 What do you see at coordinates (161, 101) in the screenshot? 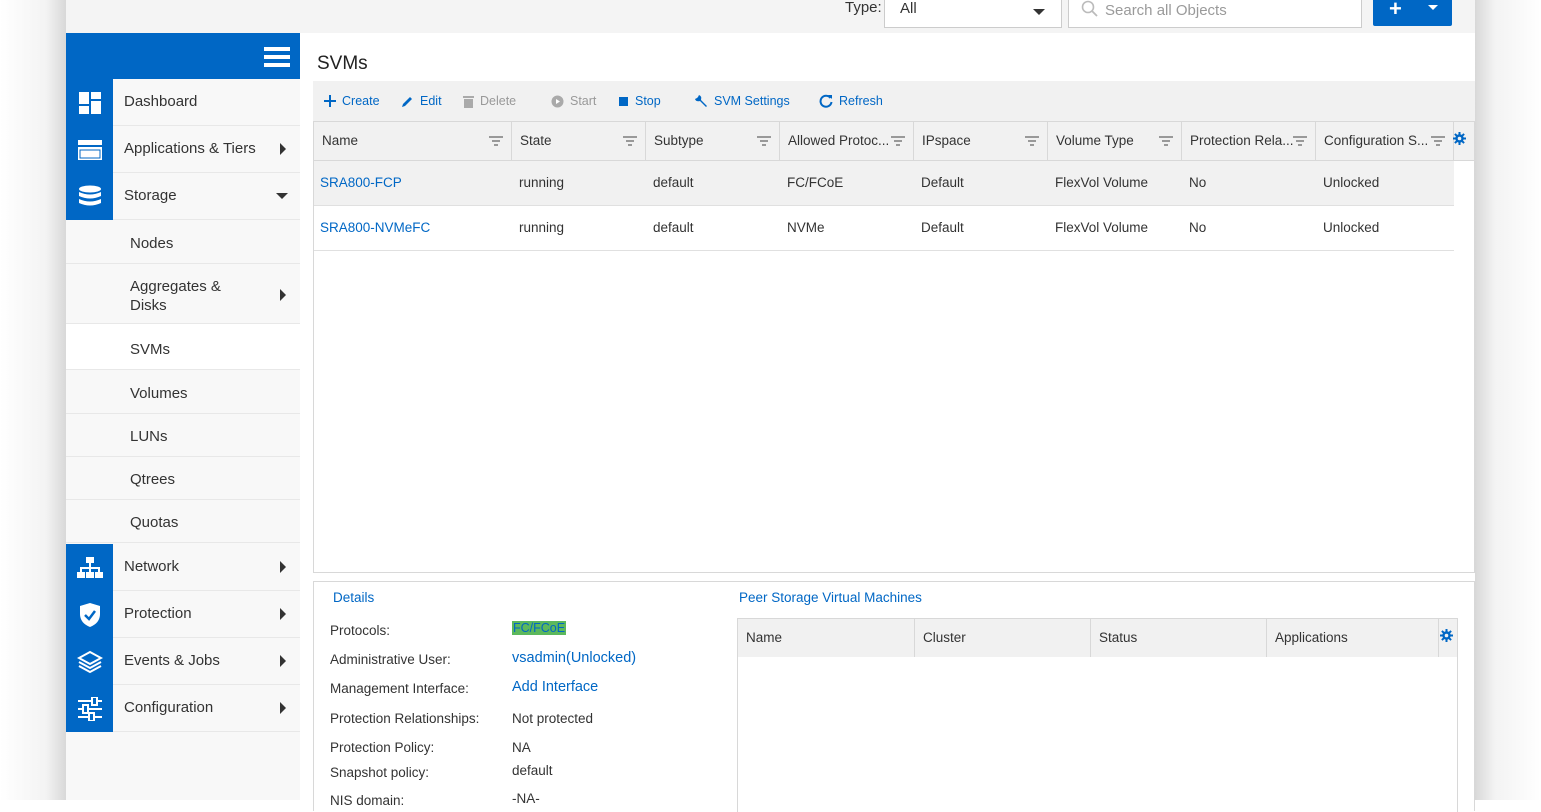
I see `sidebar-item-label: Dashboard` at bounding box center [161, 101].